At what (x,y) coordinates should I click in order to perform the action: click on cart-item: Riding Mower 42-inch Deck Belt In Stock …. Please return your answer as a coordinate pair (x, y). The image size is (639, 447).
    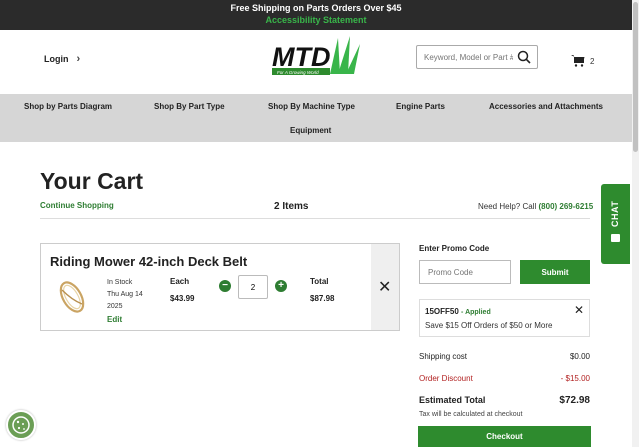
    Looking at the image, I should click on (220, 287).